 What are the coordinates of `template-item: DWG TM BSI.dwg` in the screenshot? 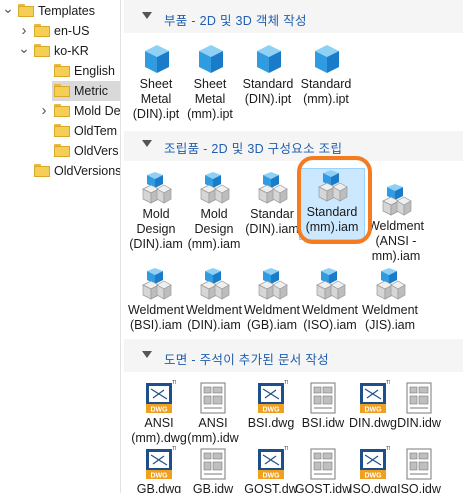 It's located at (271, 405).